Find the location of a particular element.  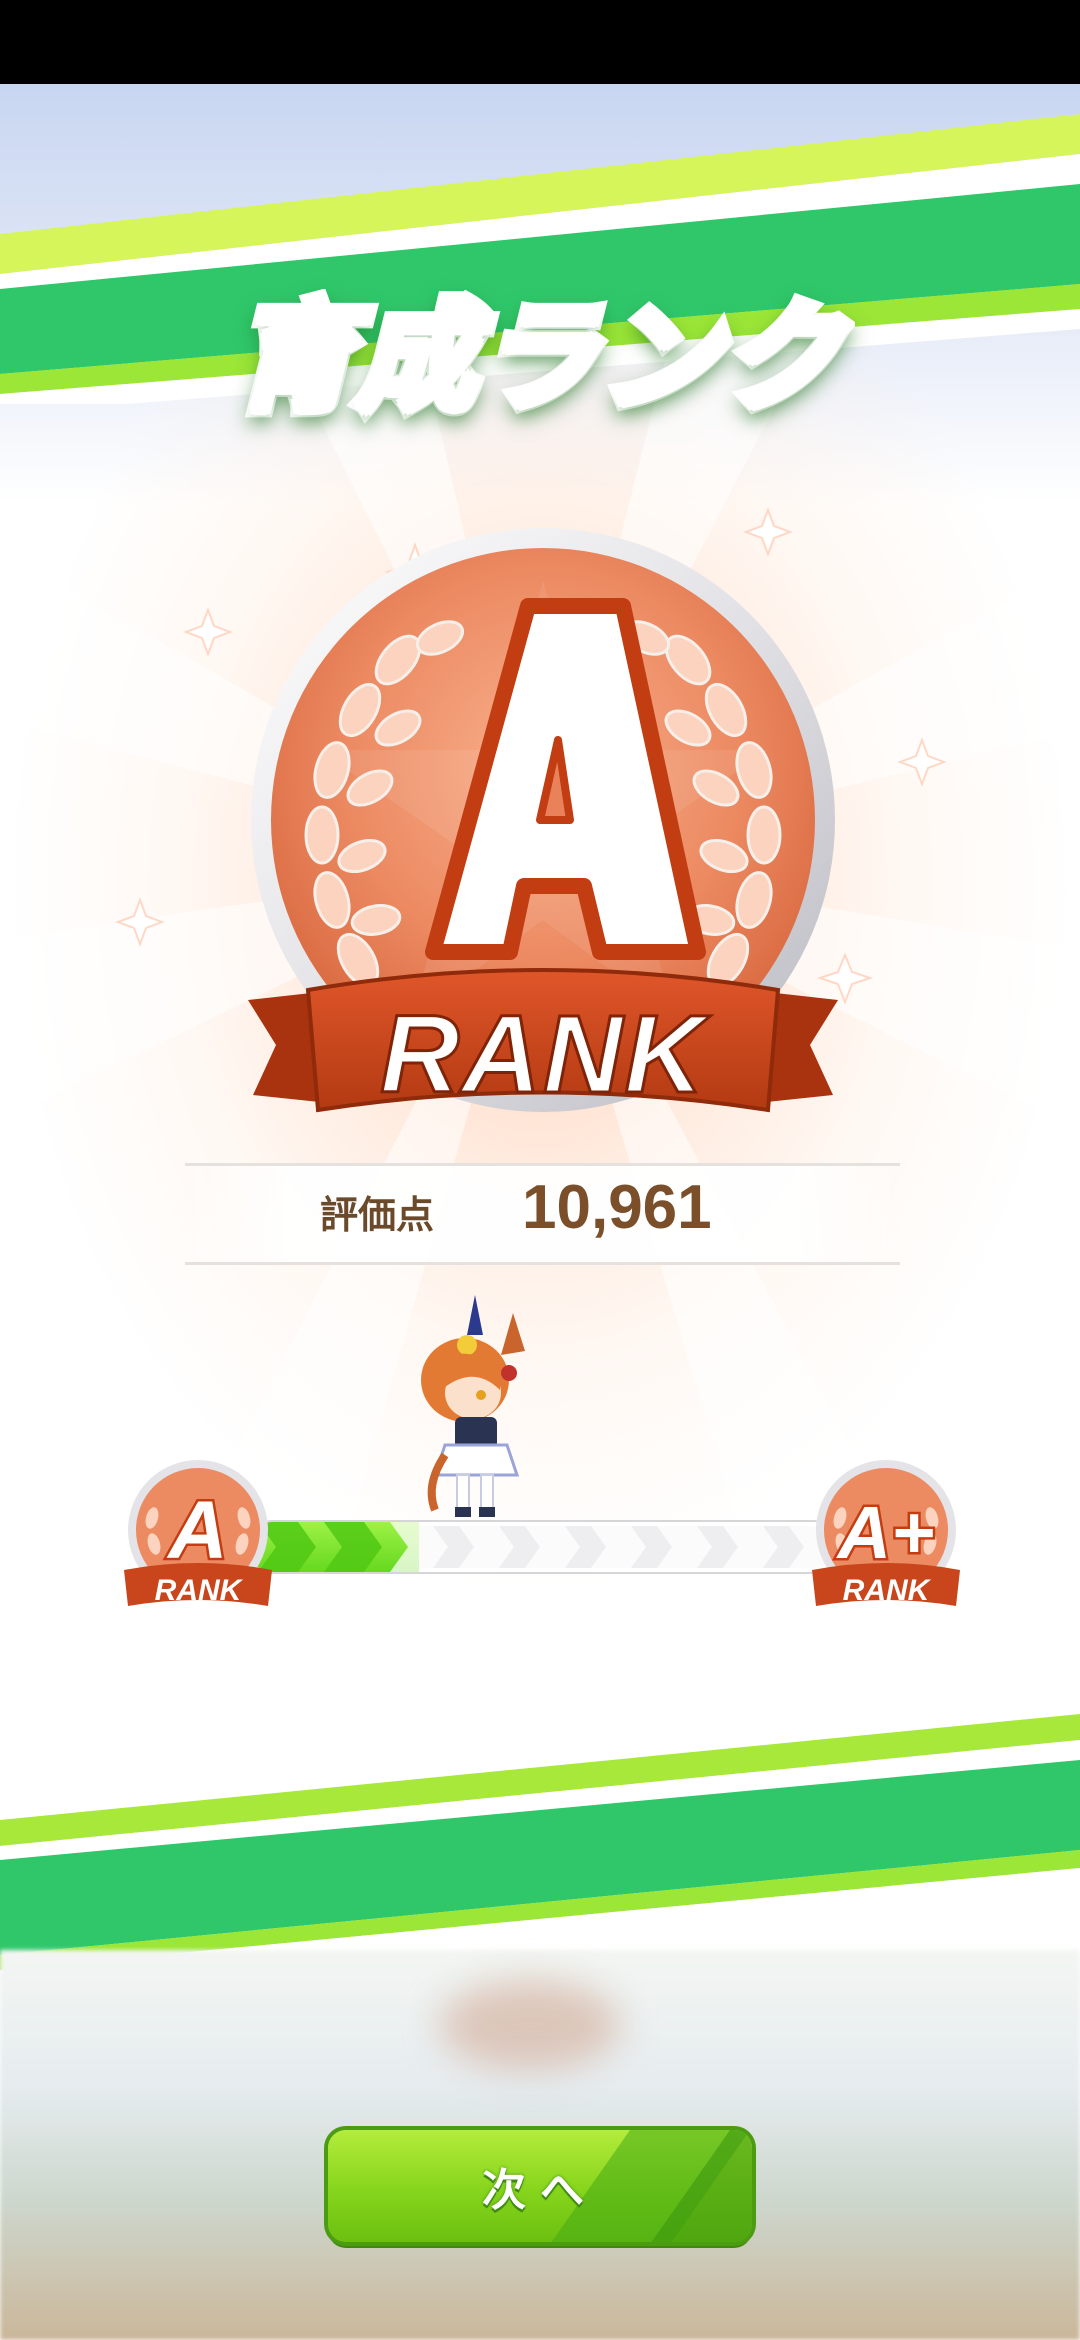

score-label: 評価点 is located at coordinates (377, 1215).